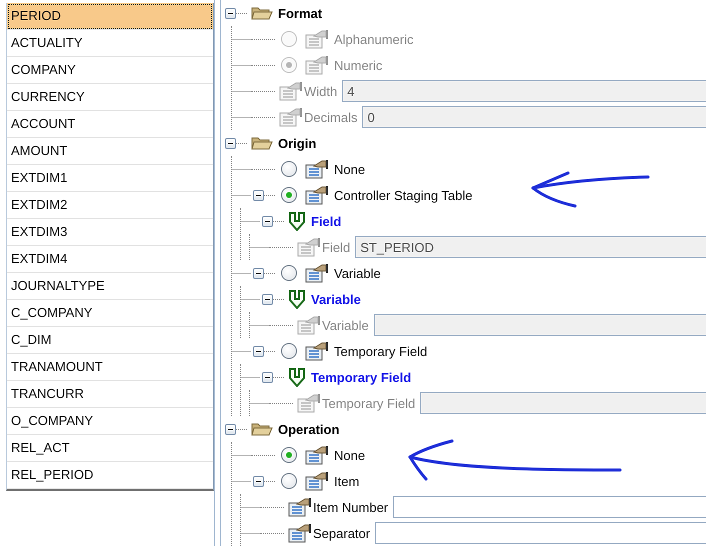  Describe the element at coordinates (110, 16) in the screenshot. I see `list-item: PERIOD` at that location.